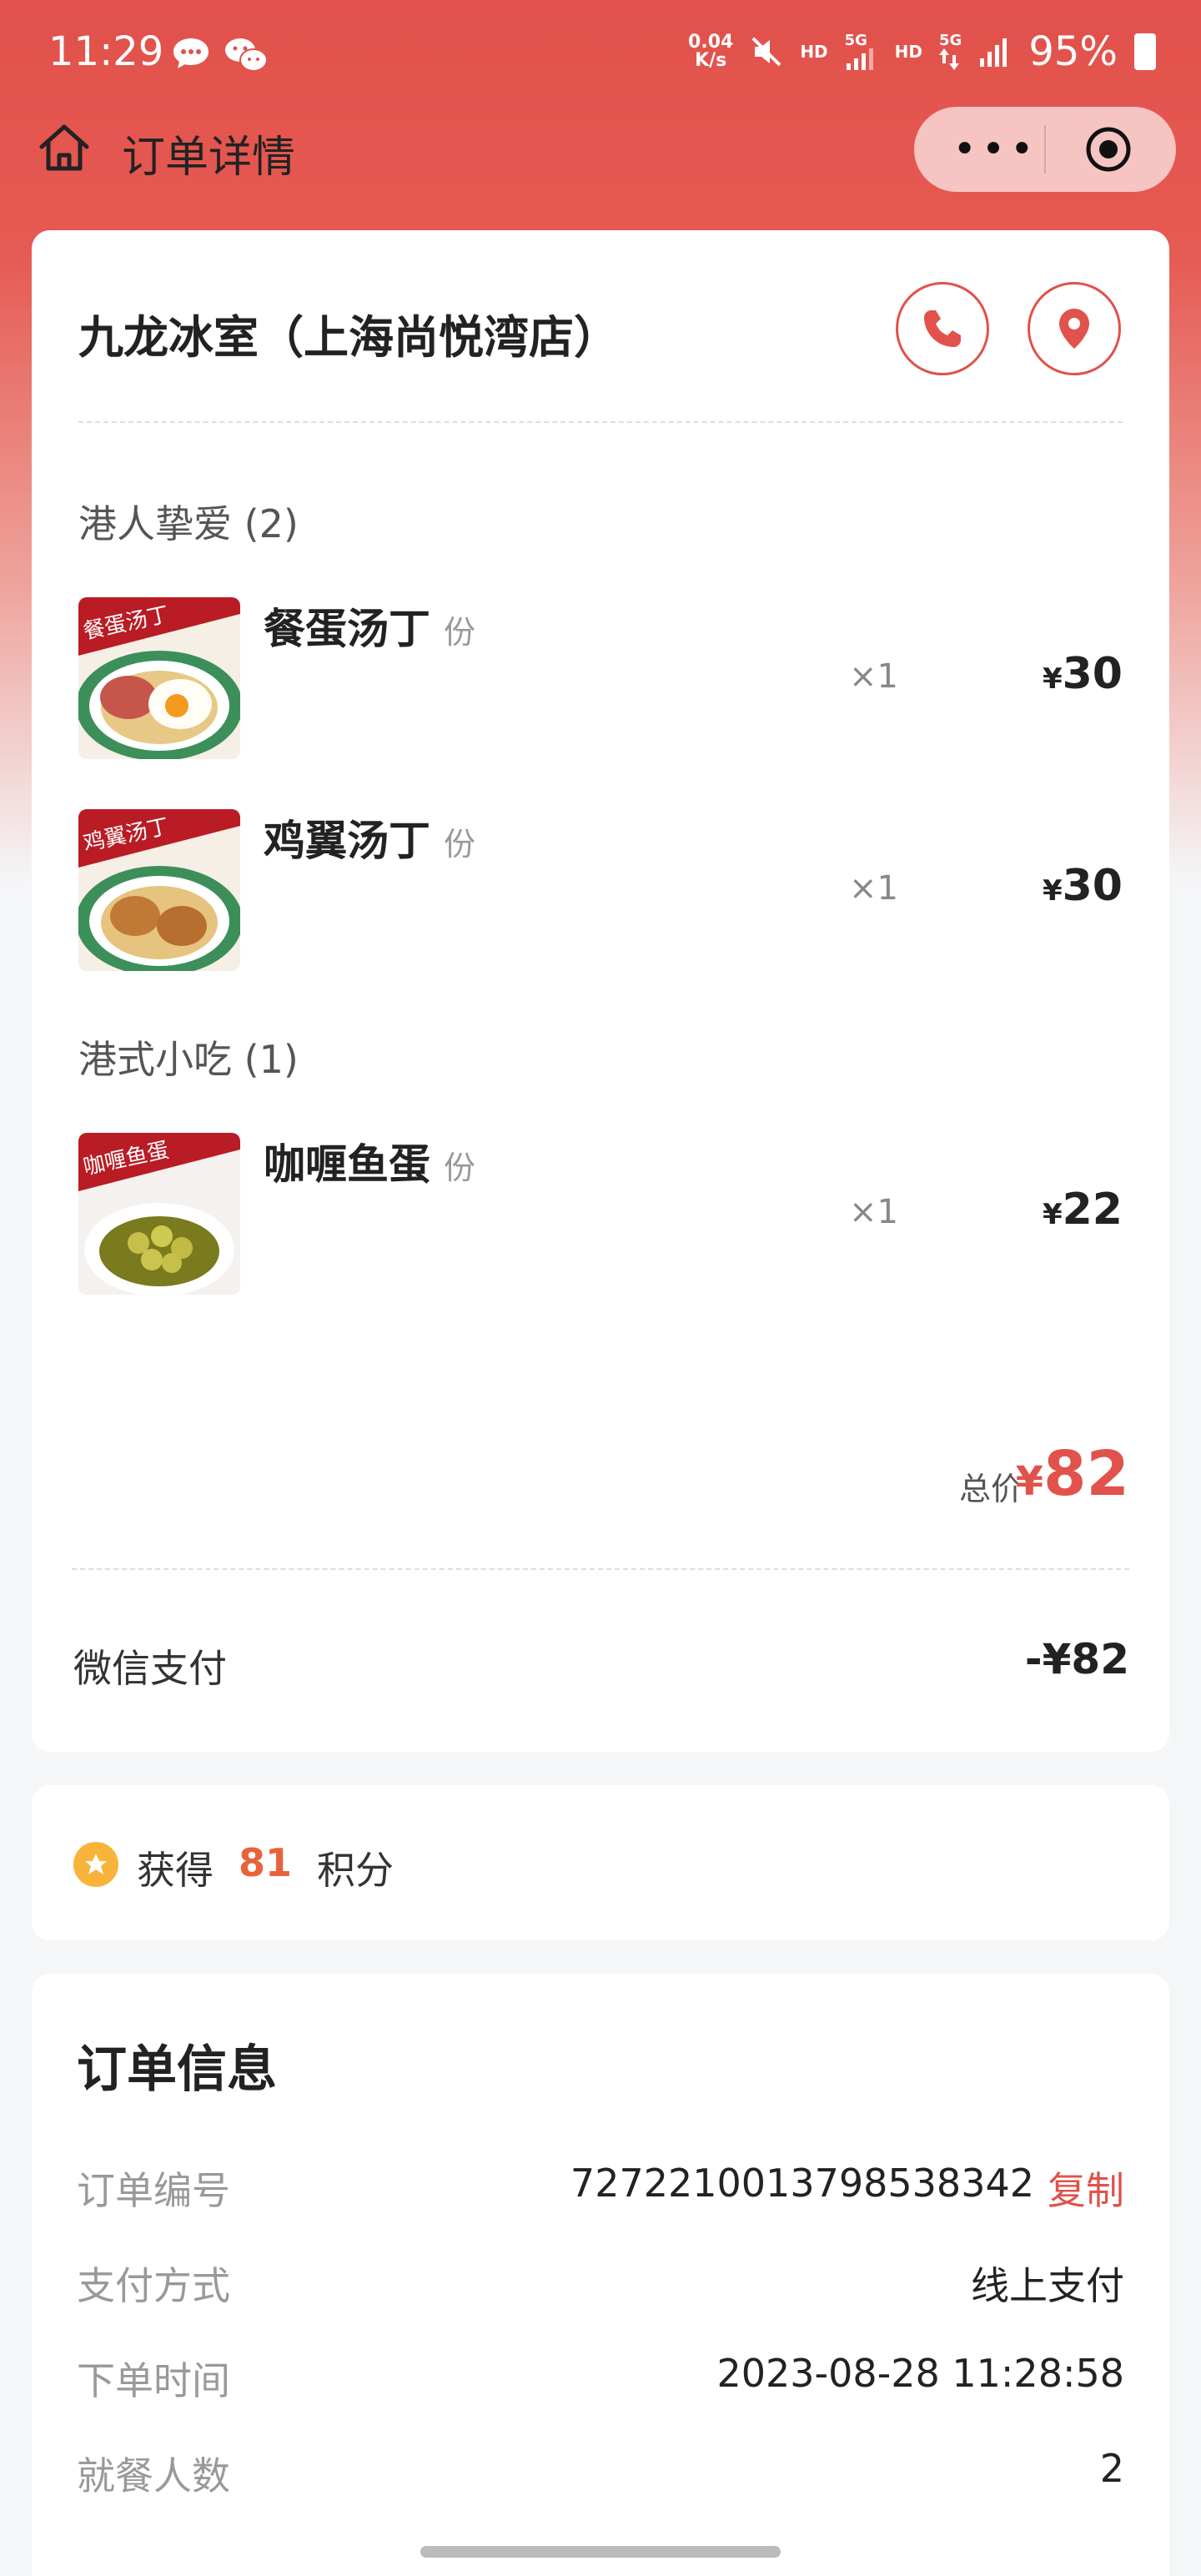  I want to click on status-time: 11:29, so click(106, 51).